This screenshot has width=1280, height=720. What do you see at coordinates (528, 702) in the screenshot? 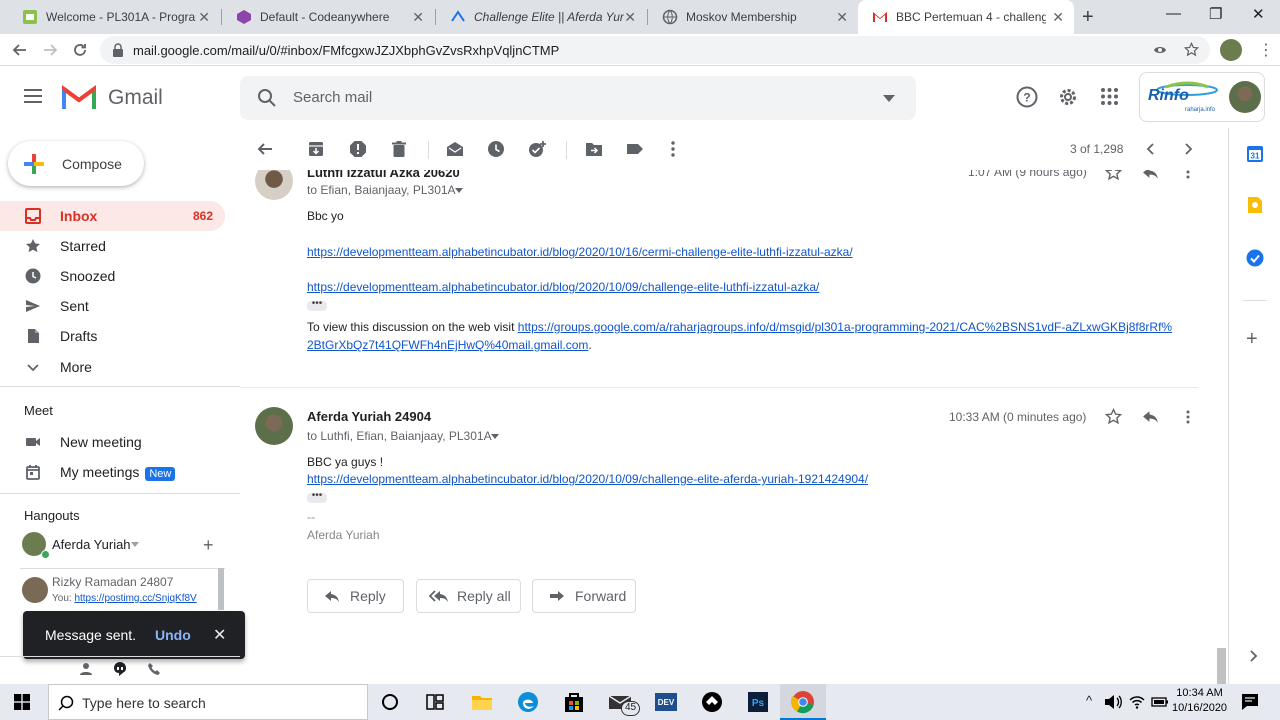
I see `edge-browser-icon` at bounding box center [528, 702].